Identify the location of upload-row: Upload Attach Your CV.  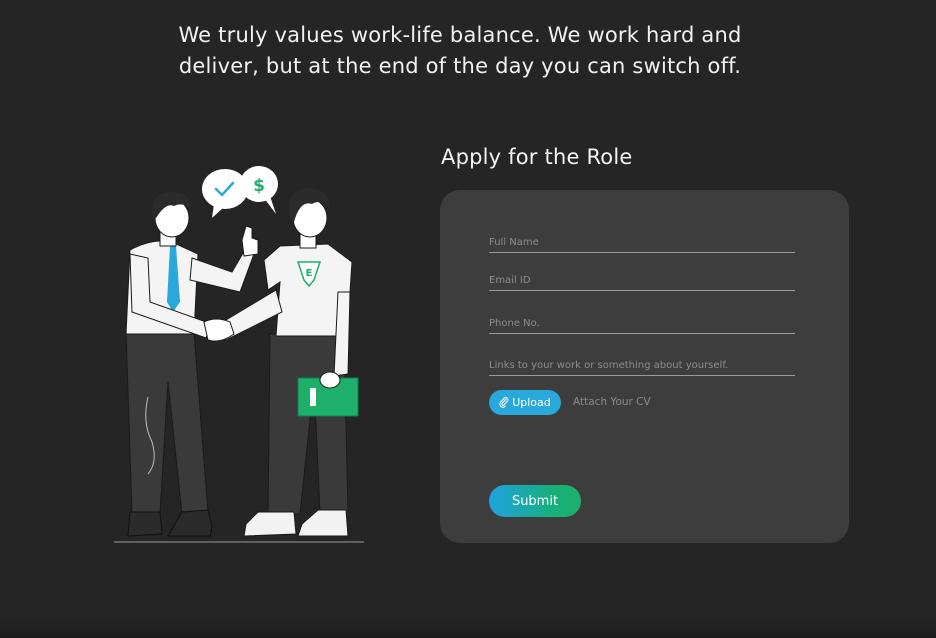
(570, 402).